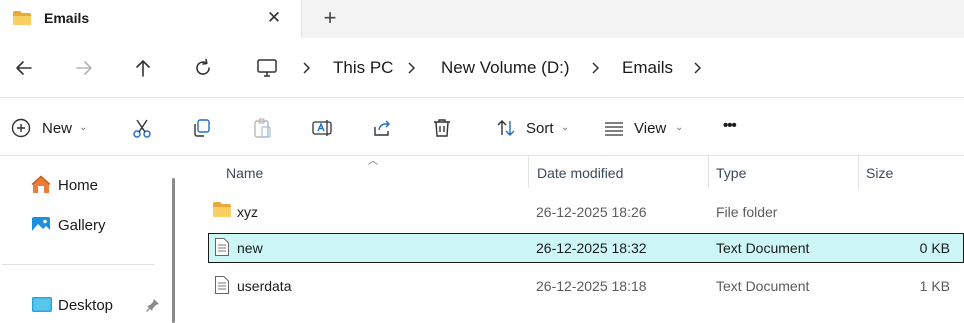 The image size is (964, 323). Describe the element at coordinates (373, 161) in the screenshot. I see `sort-up-icon: ︿` at that location.